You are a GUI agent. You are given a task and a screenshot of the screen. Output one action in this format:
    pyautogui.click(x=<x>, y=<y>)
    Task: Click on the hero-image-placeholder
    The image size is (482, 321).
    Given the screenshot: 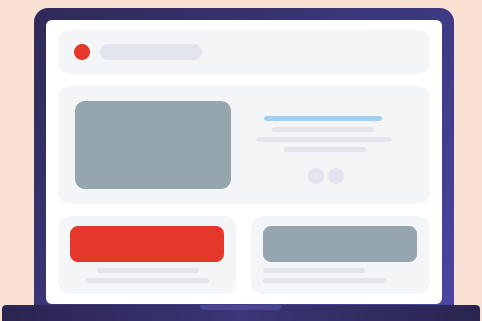 What is the action you would take?
    pyautogui.click(x=153, y=145)
    